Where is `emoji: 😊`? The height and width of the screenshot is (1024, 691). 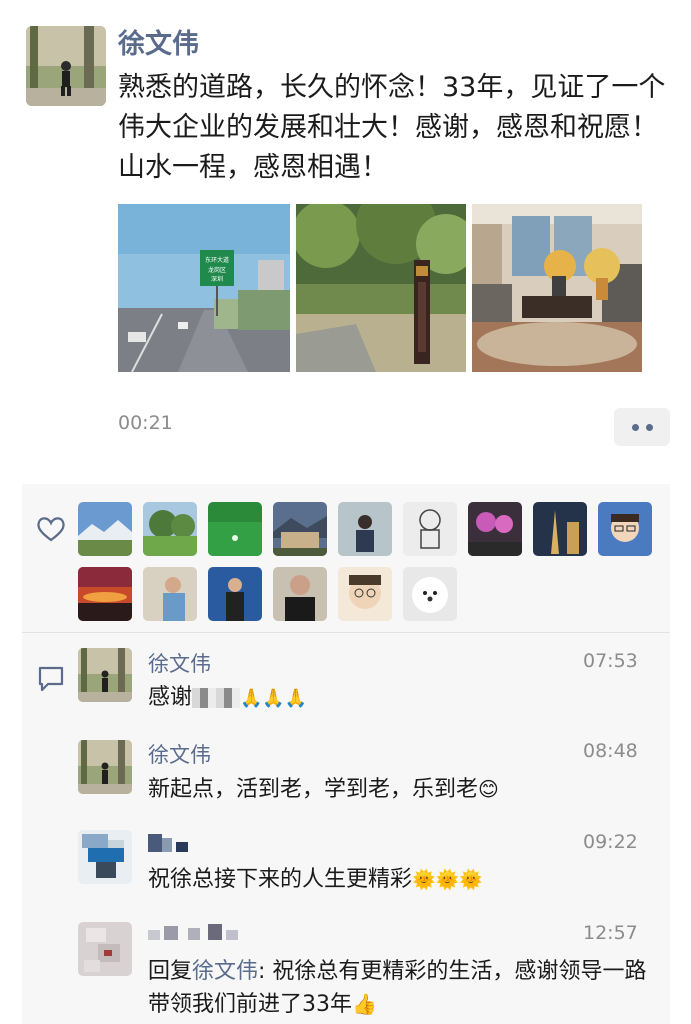 emoji: 😊 is located at coordinates (488, 789).